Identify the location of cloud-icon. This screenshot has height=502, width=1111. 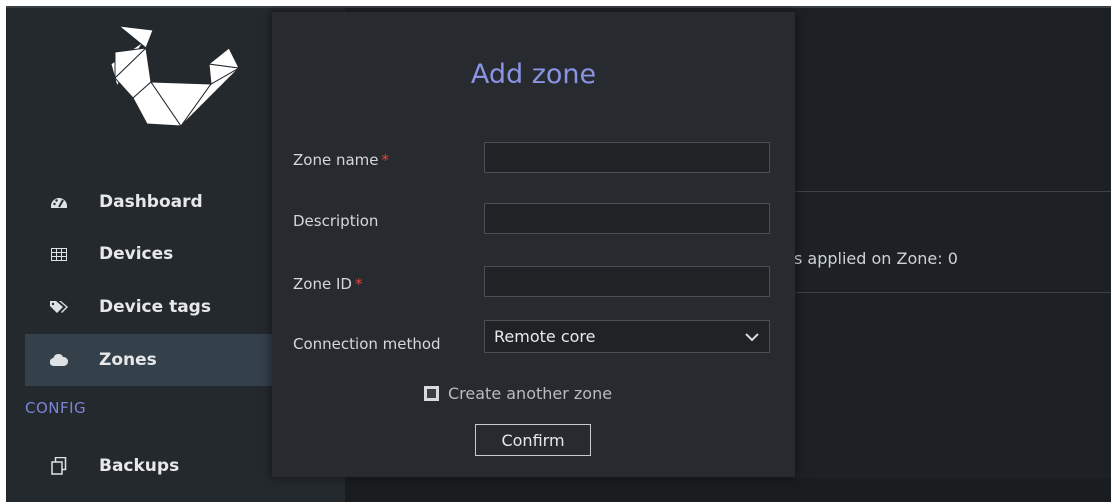
(59, 360).